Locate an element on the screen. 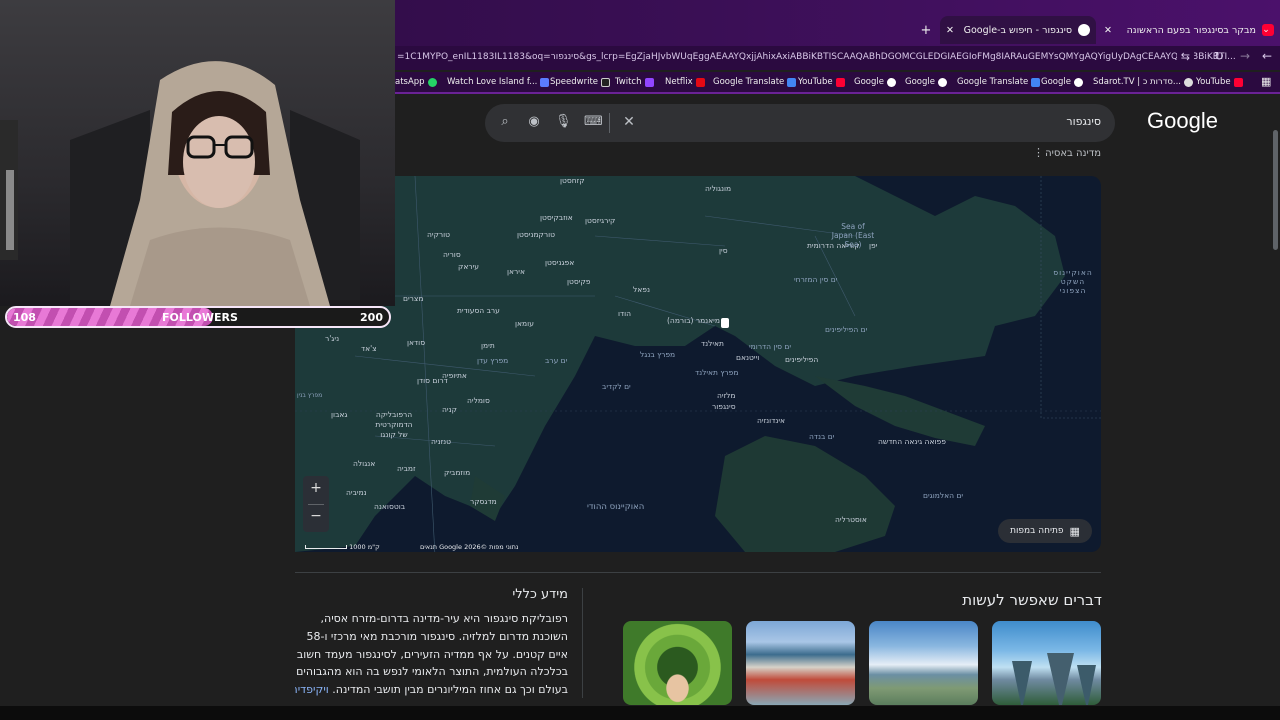 This screenshot has width=1280, height=720. search-icon: ⌕ is located at coordinates (505, 122).